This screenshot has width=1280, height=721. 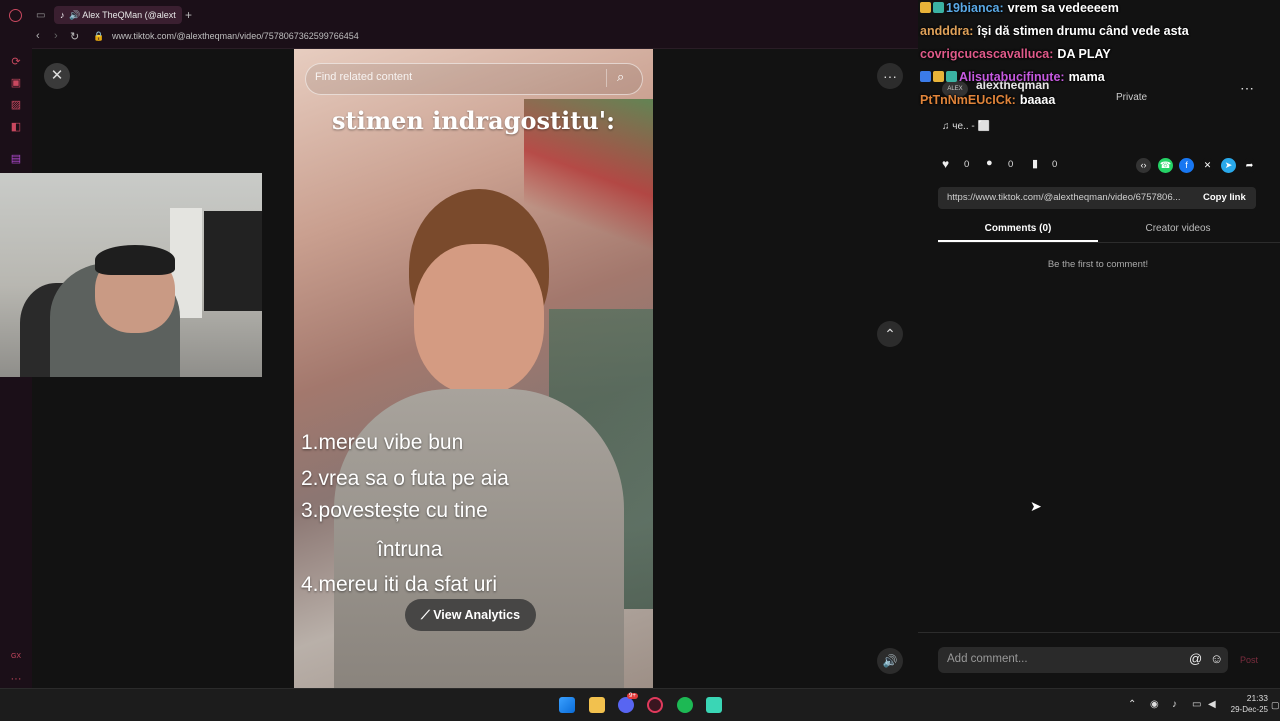 What do you see at coordinates (399, 584) in the screenshot?
I see `list-item: 4.mereu iti da sfat uri` at bounding box center [399, 584].